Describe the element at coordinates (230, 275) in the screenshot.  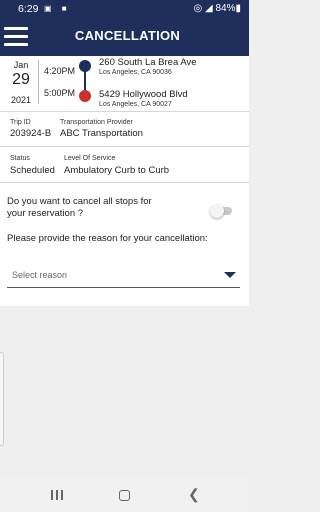
I see `caret-down-icon` at that location.